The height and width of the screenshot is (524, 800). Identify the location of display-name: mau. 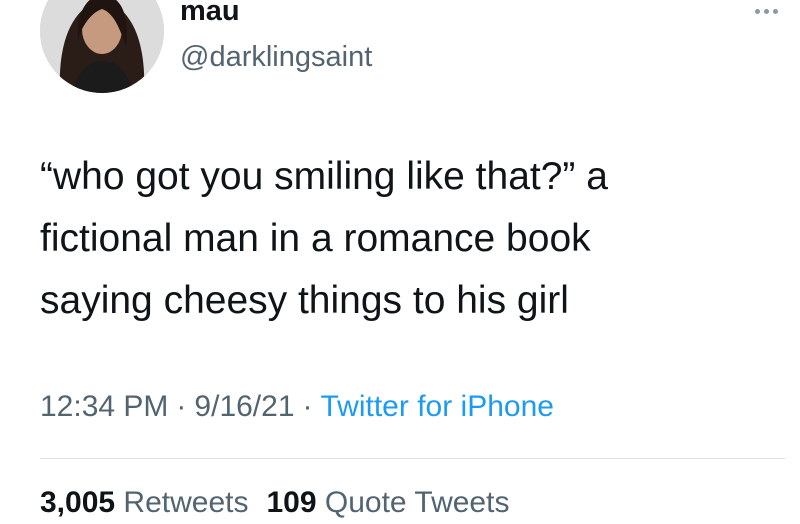
(210, 15).